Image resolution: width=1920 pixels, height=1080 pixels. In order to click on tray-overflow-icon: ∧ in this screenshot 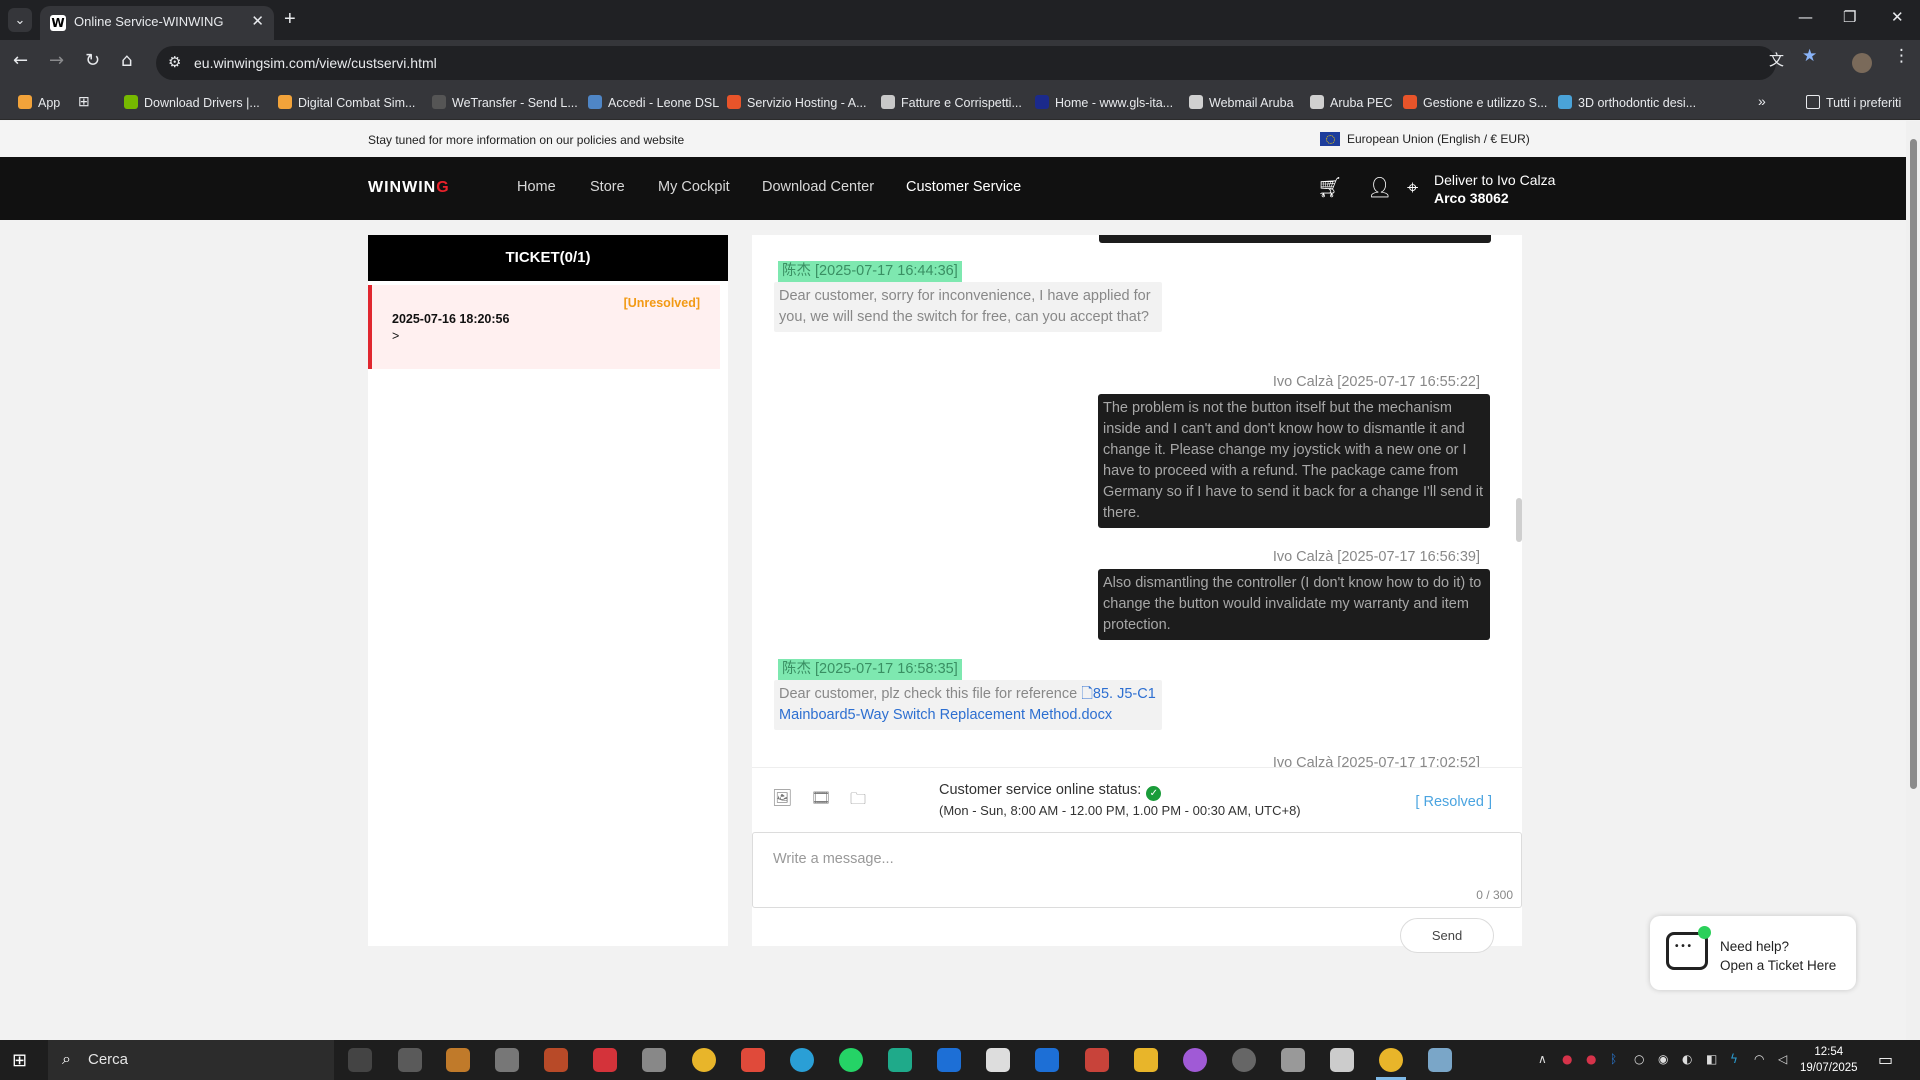, I will do `click(1542, 1059)`.